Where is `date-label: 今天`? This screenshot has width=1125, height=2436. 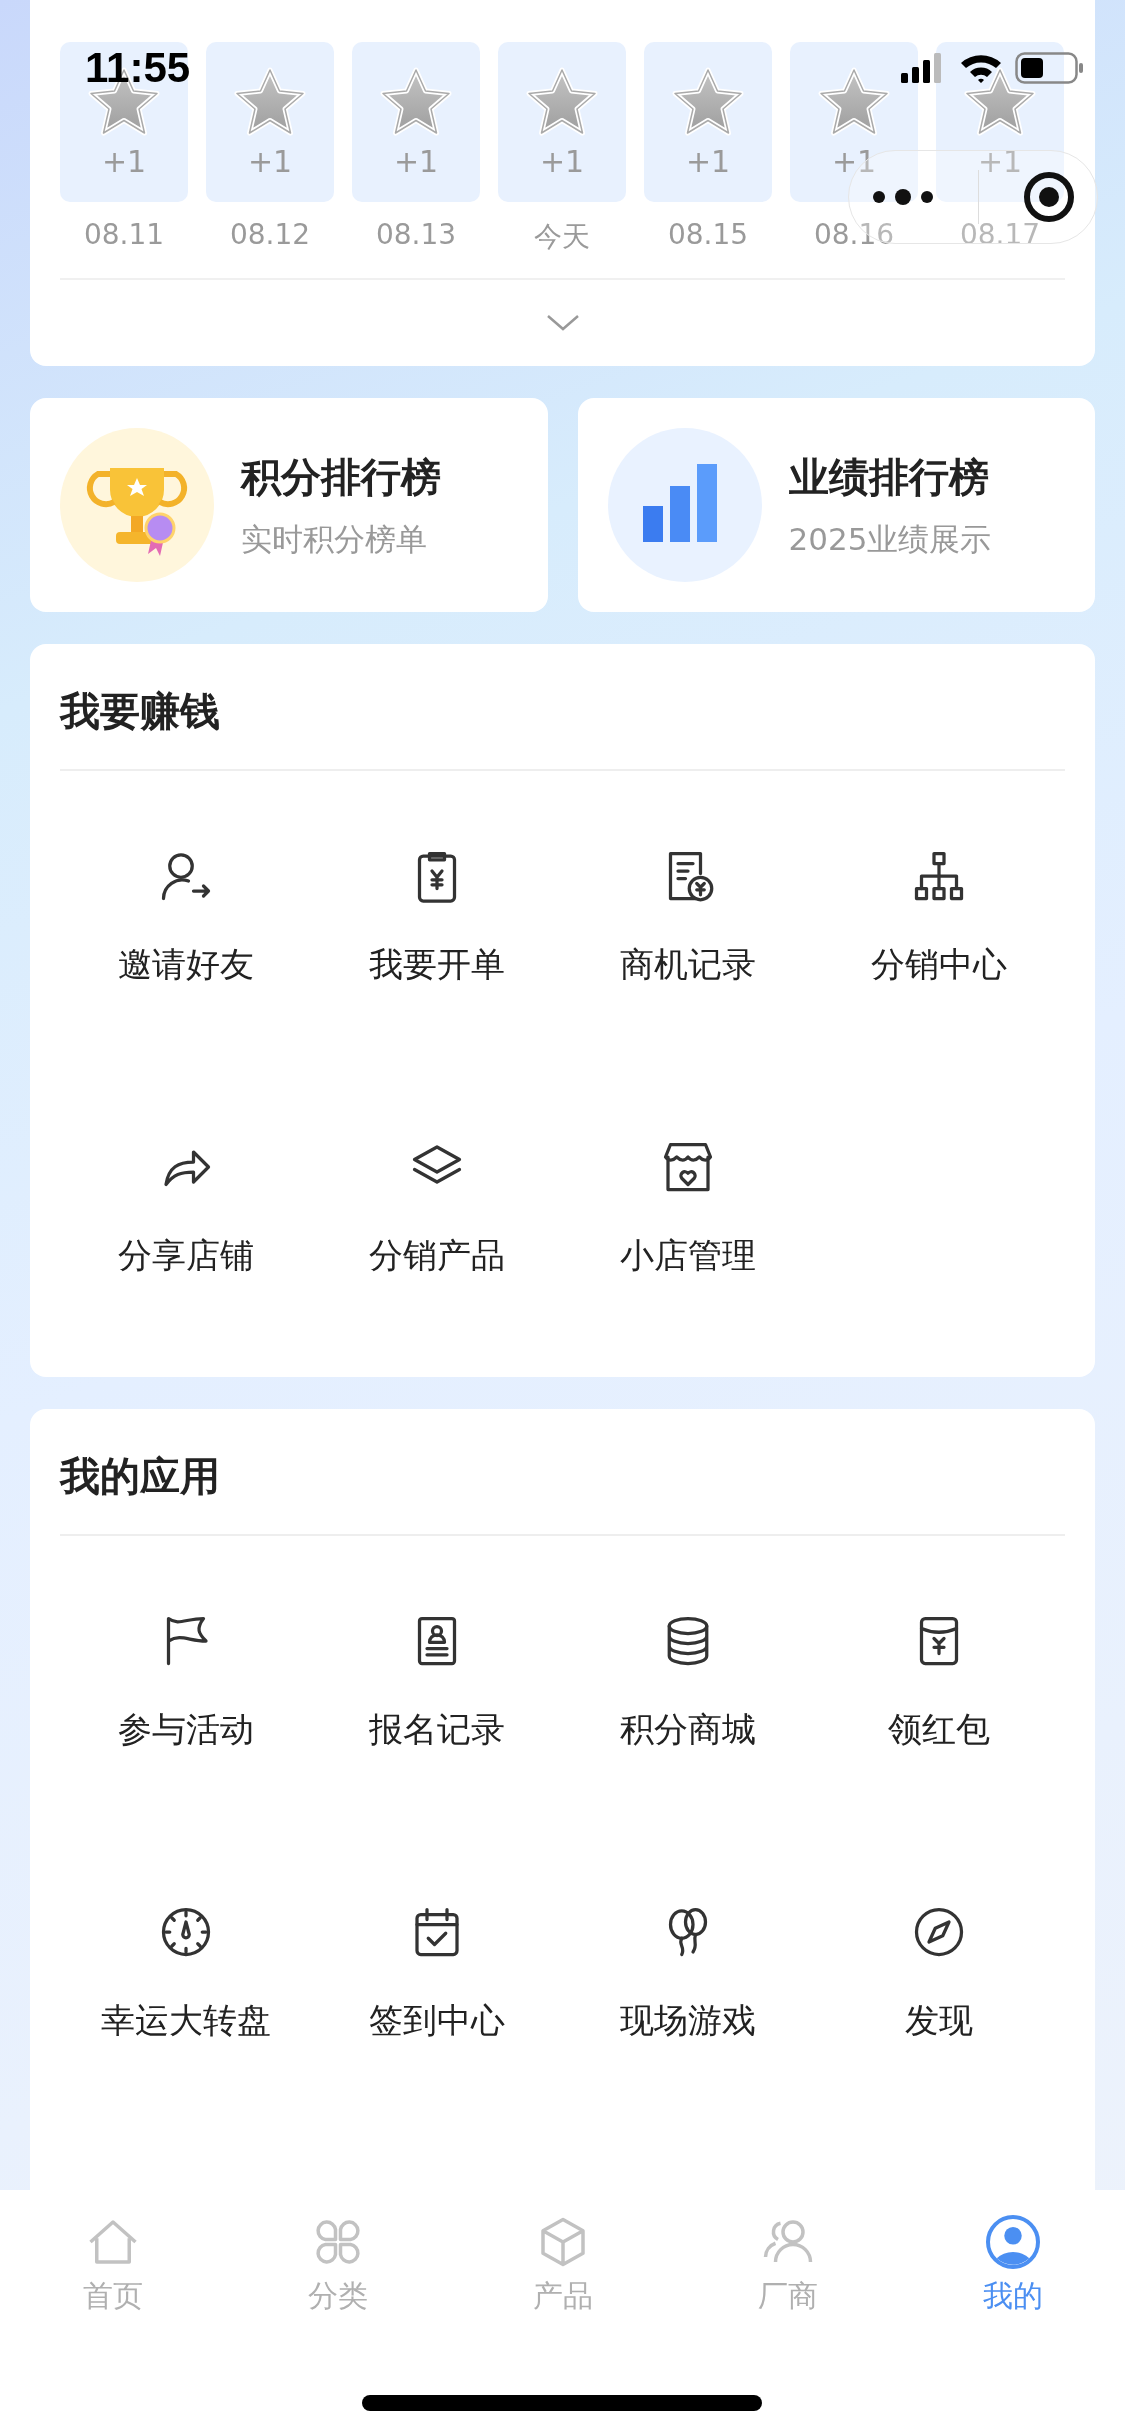 date-label: 今天 is located at coordinates (562, 237).